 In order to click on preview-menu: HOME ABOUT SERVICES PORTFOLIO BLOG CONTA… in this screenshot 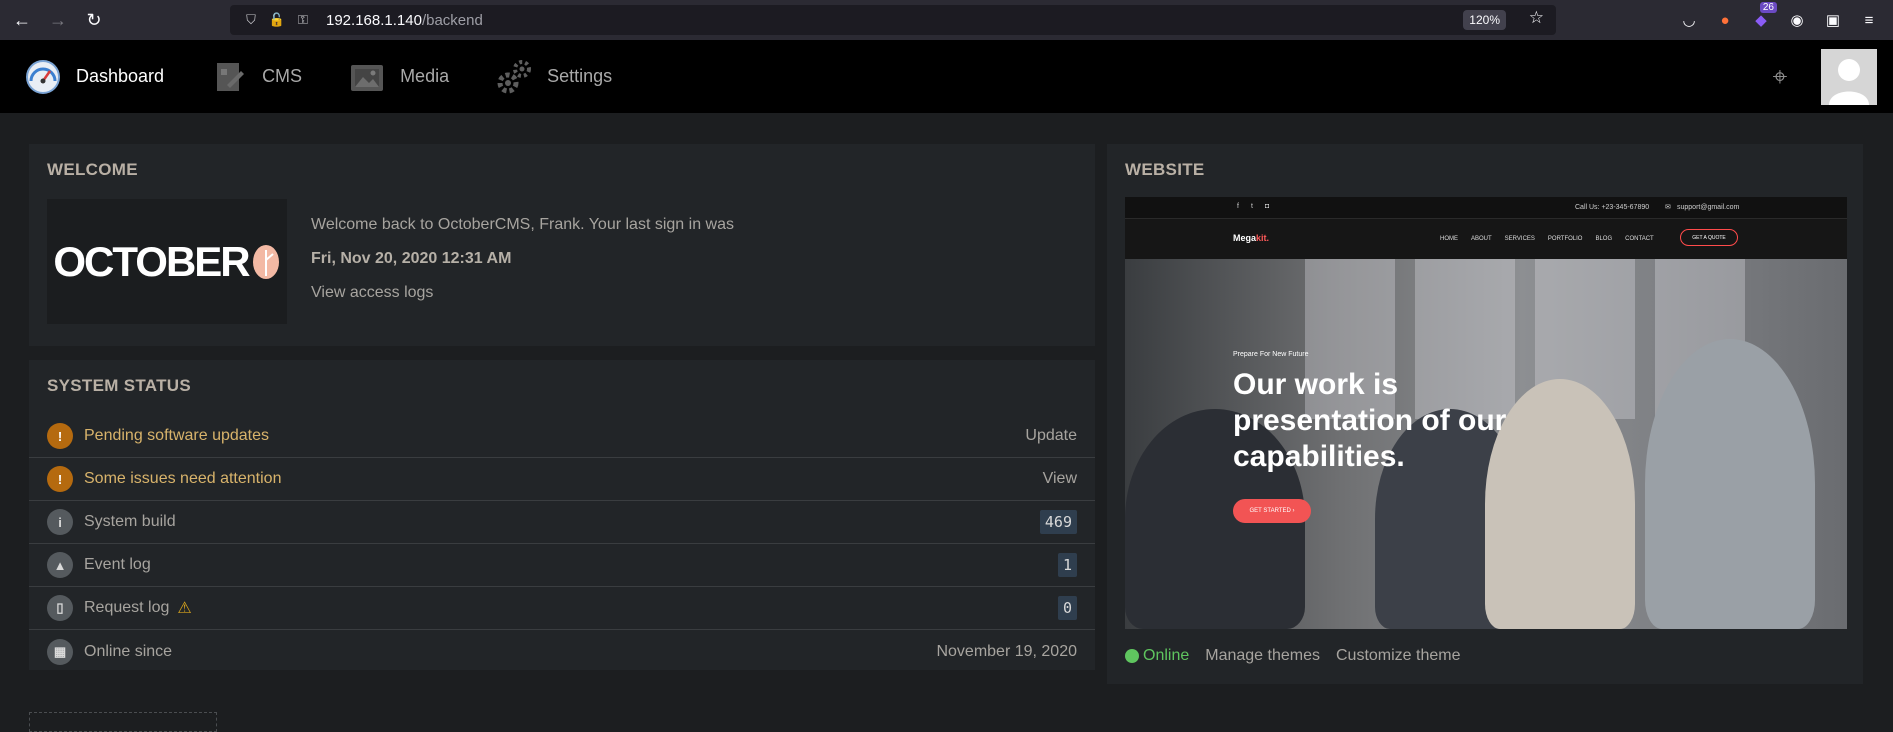, I will do `click(1547, 239)`.